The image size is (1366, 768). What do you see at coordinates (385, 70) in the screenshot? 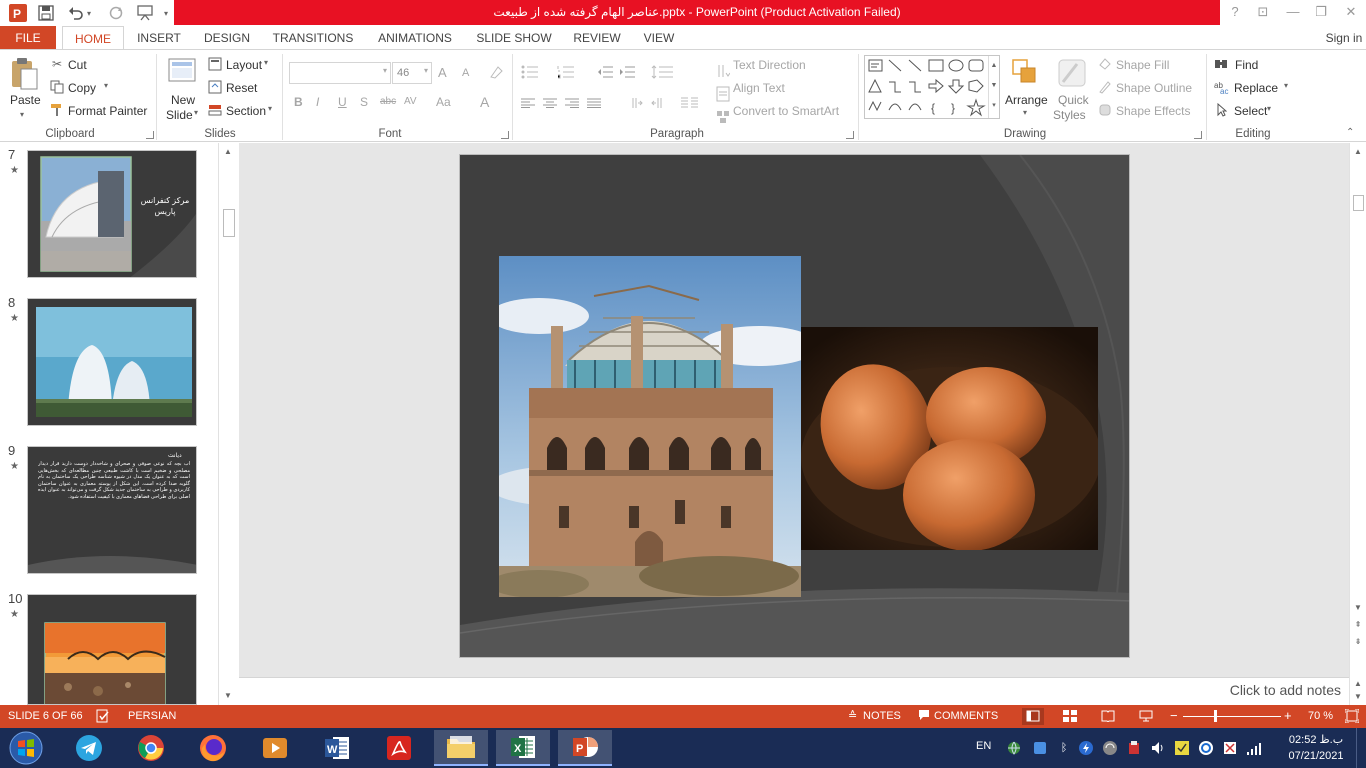
I see `font-family-dropdown-icon: ▾` at bounding box center [385, 70].